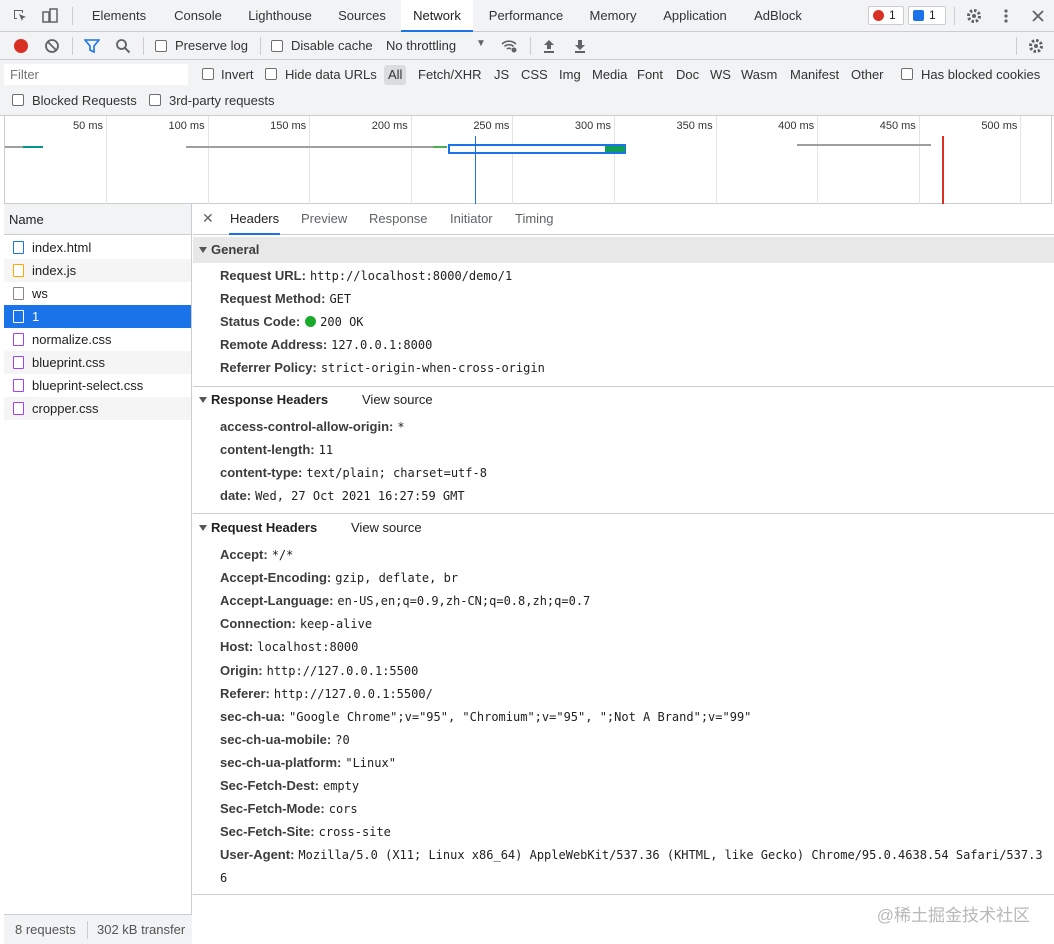 This screenshot has height=944, width=1054. Describe the element at coordinates (119, 16) in the screenshot. I see `tab-elements: Elements` at that location.